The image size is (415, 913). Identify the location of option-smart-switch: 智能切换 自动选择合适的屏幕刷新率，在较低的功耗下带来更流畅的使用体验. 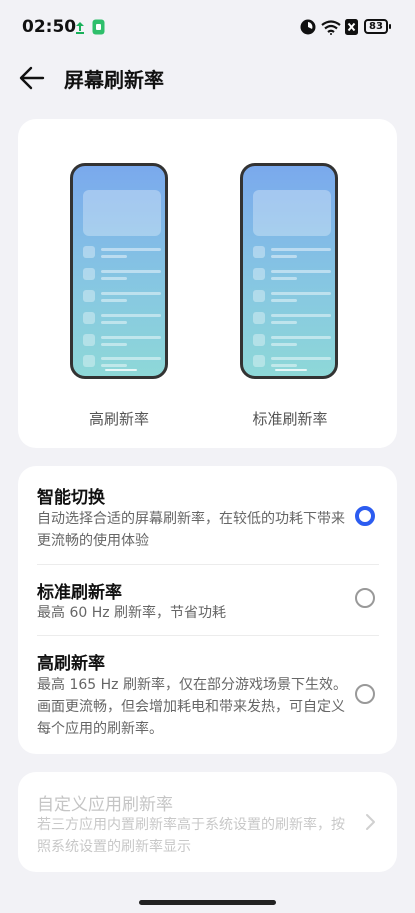
(207, 515).